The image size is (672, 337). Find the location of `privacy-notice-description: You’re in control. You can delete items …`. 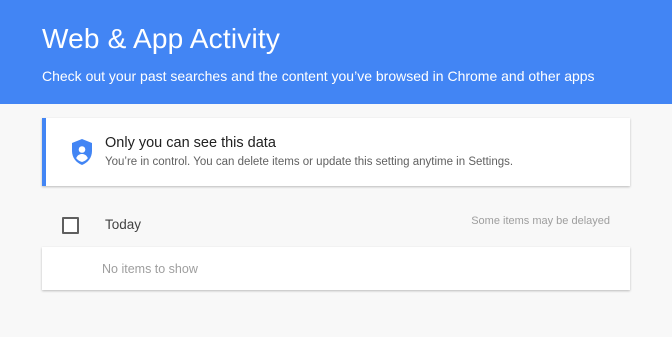

privacy-notice-description: You’re in control. You can delete items … is located at coordinates (309, 162).